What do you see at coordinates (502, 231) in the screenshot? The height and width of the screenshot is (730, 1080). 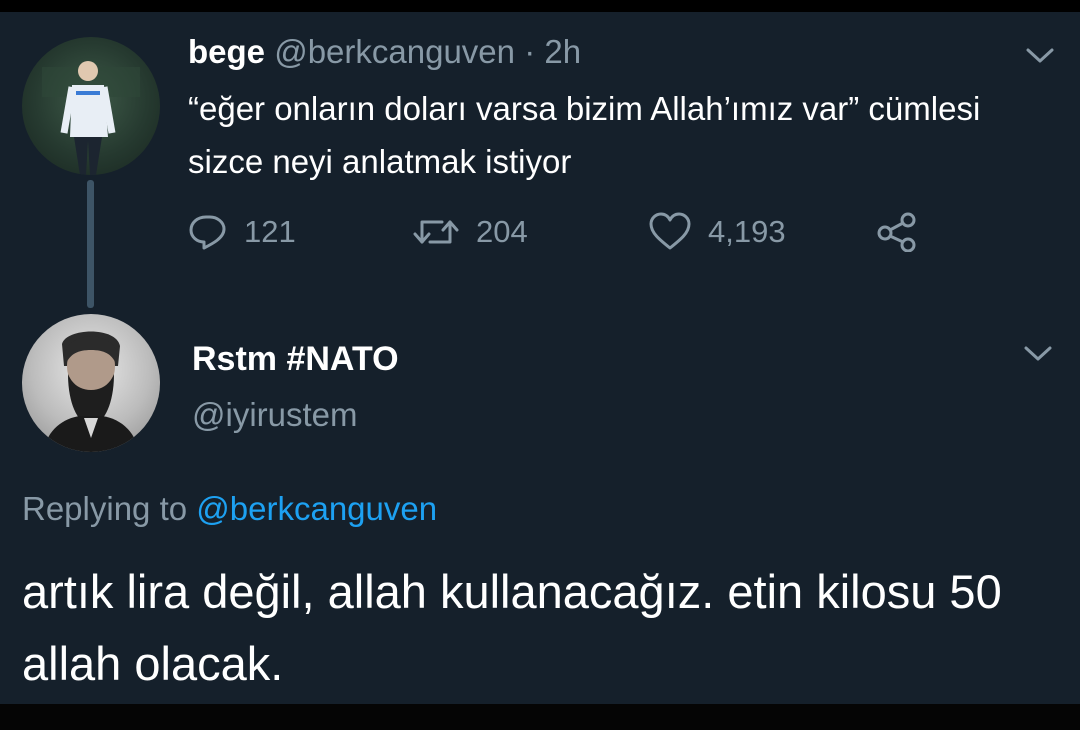 I see `retweet-count: 204` at bounding box center [502, 231].